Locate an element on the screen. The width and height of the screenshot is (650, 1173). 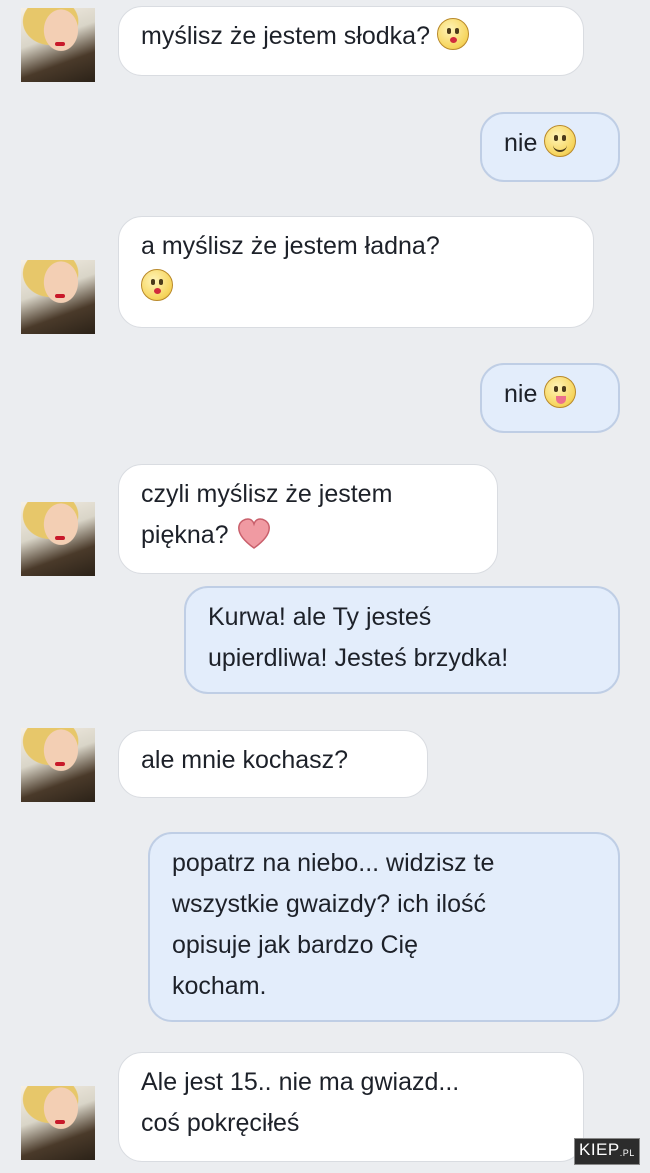
message-text-line: piękna? is located at coordinates (185, 535).